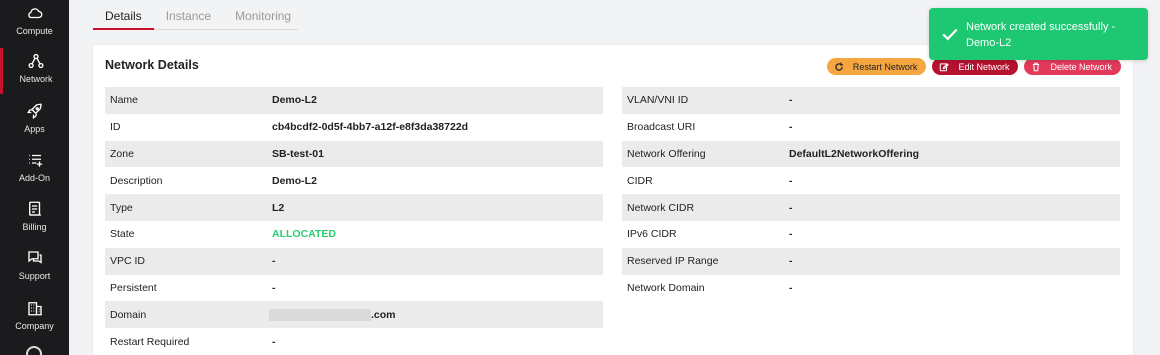 The height and width of the screenshot is (355, 1160). I want to click on sidebar-item-network: Network, so click(34, 71).